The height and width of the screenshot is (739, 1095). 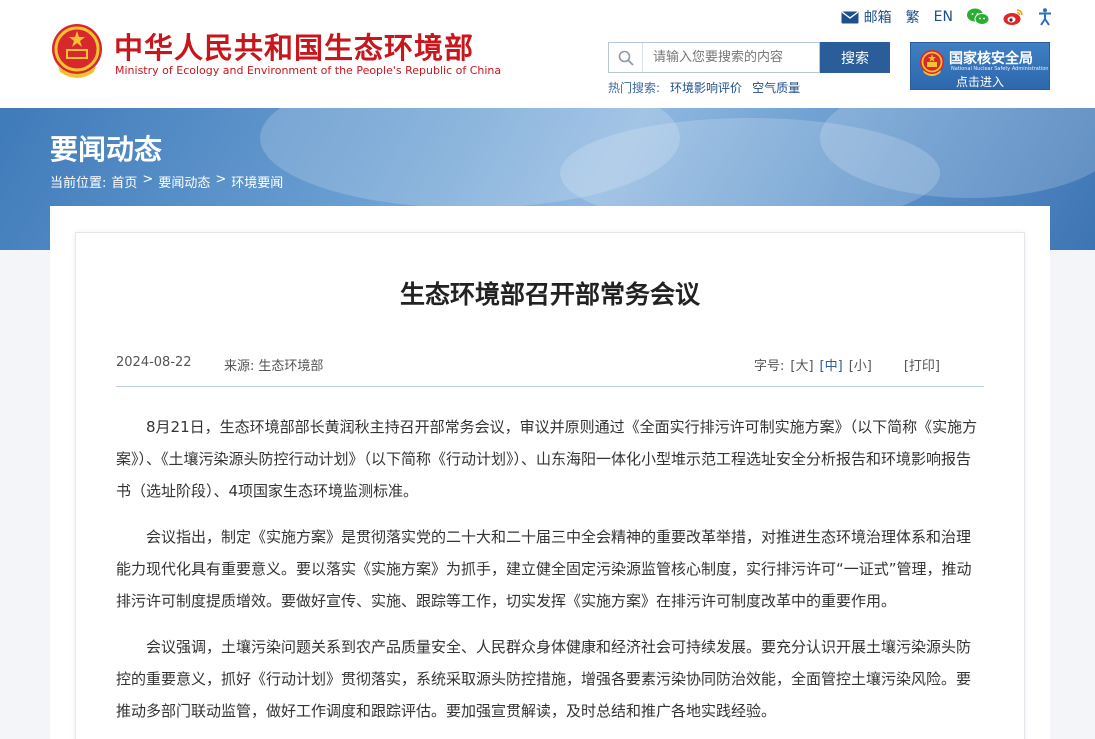 I want to click on traditional-chinese-link: 繁, so click(x=913, y=17).